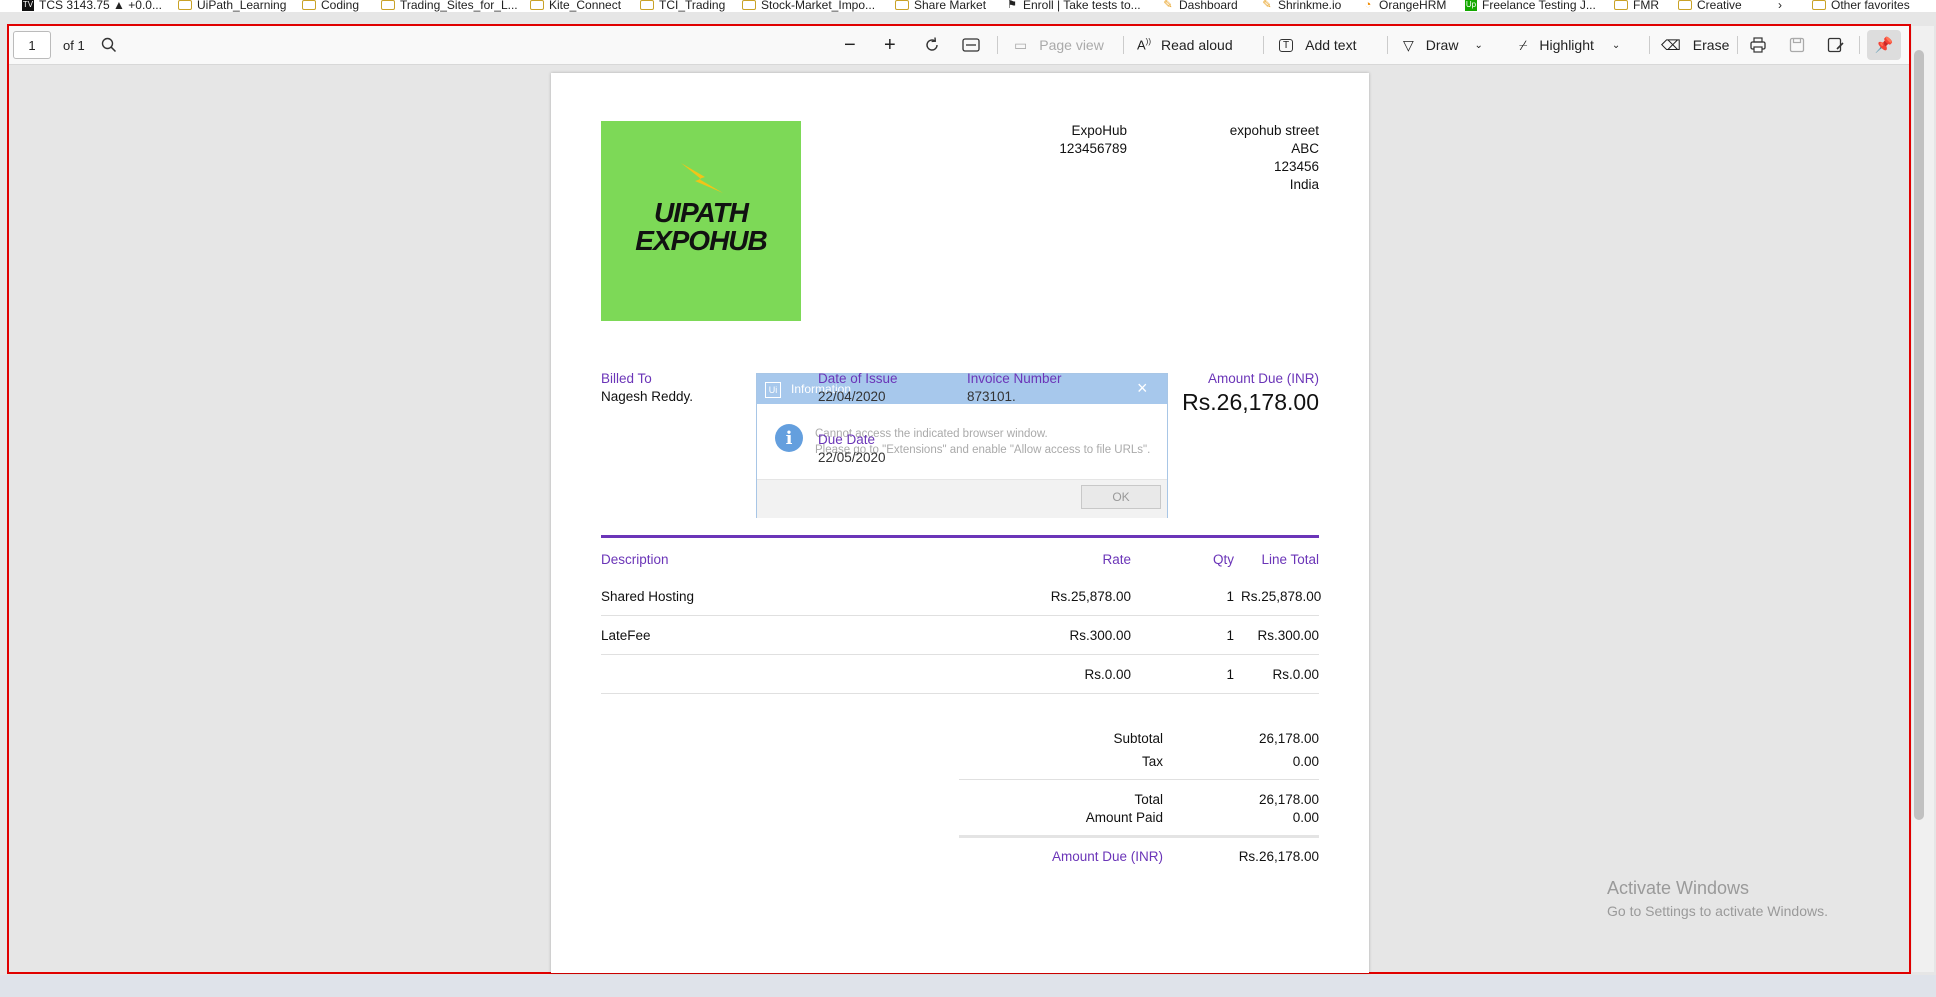 This screenshot has height=997, width=1936. Describe the element at coordinates (648, 596) in the screenshot. I see `line-item-description: Shared Hosting` at that location.